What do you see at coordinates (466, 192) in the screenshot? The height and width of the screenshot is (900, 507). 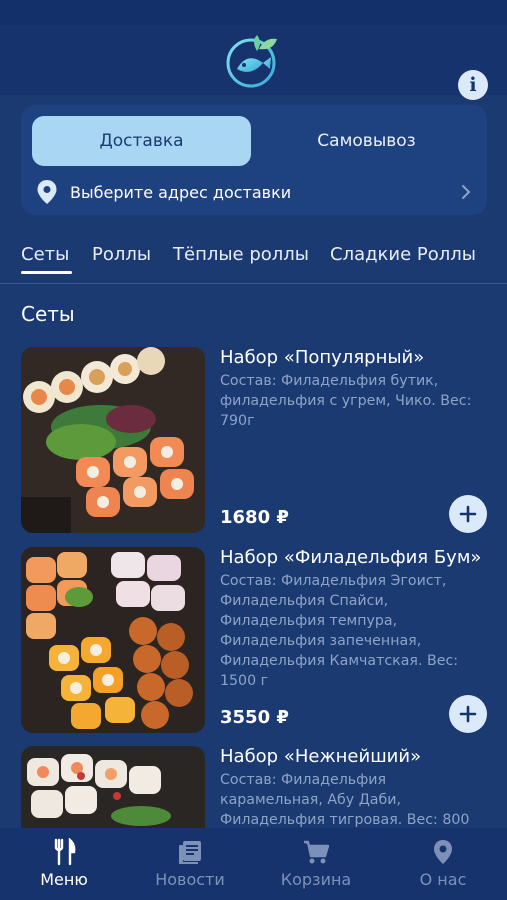 I see `chevron-right-icon` at bounding box center [466, 192].